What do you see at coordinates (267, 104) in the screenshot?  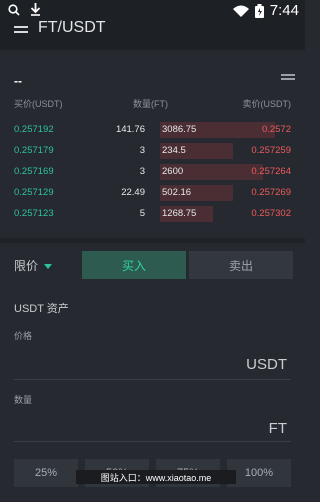 I see `header-sell-price: 卖价(USDT)` at bounding box center [267, 104].